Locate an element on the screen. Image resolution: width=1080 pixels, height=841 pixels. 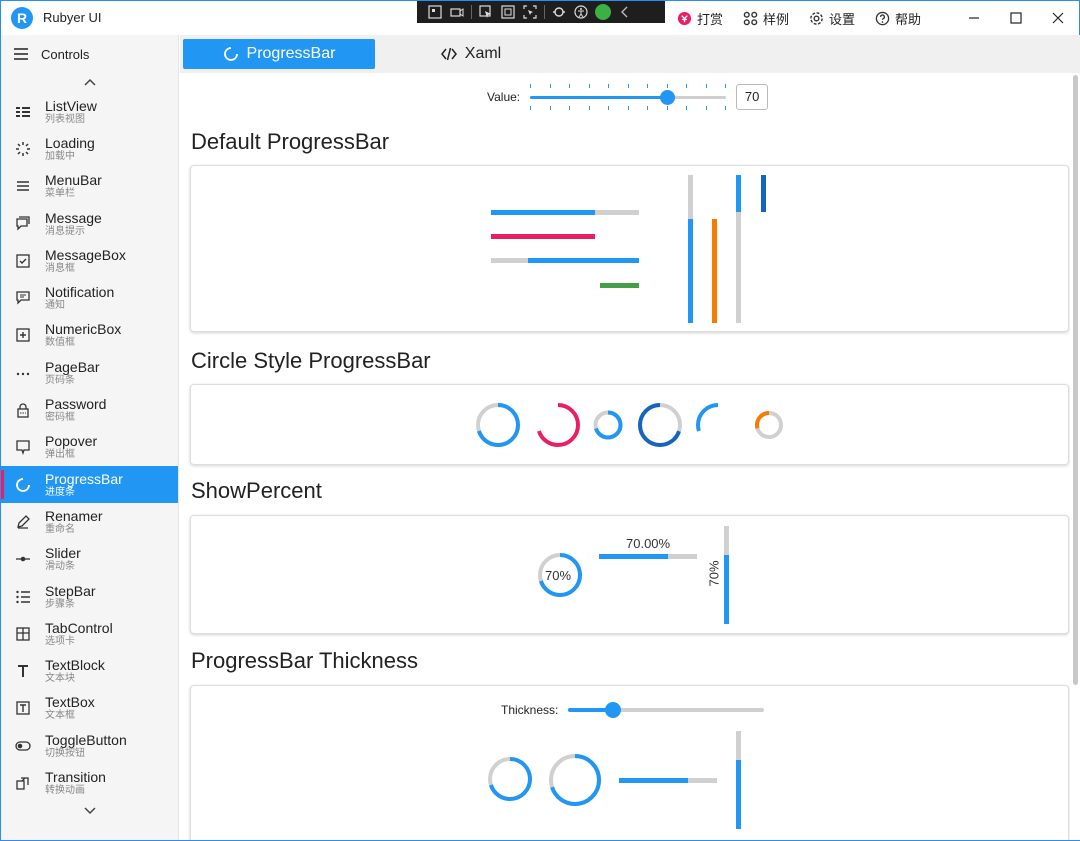
progressbar-vertical is located at coordinates (690, 249).